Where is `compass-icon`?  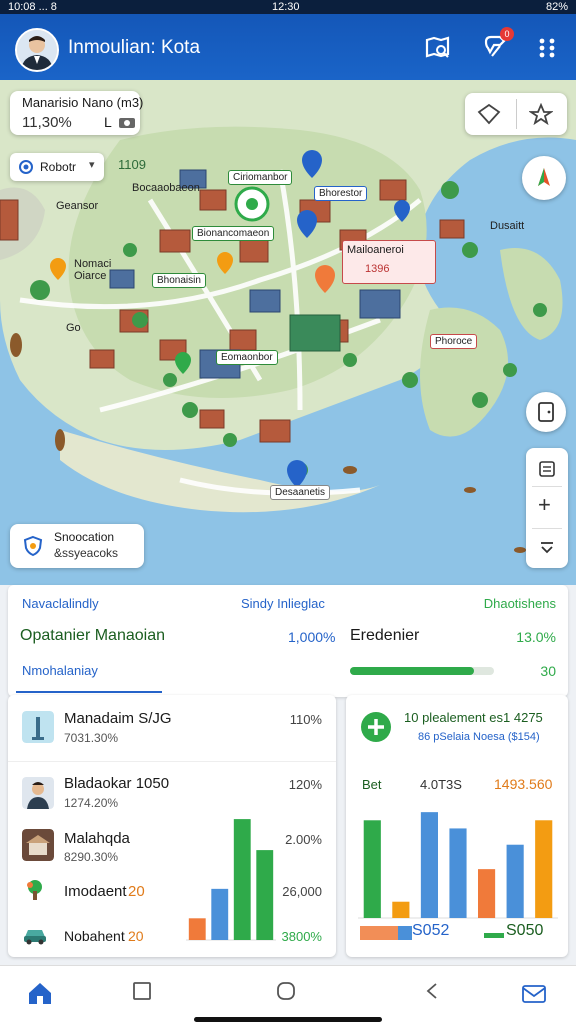
compass-icon is located at coordinates (544, 177).